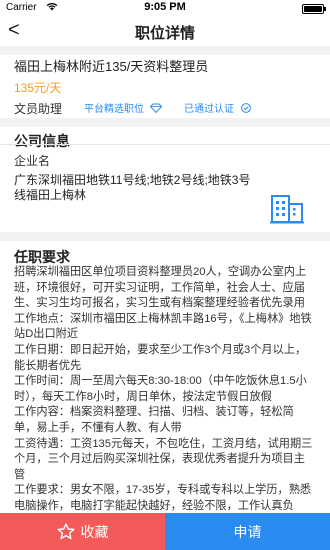 The width and height of the screenshot is (330, 550). I want to click on tag-verified: 已通过认证, so click(218, 107).